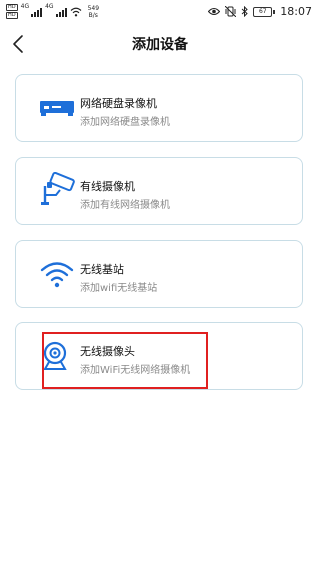  What do you see at coordinates (52, 11) in the screenshot?
I see `status-left: HD HD 4G 4G 549 B/s` at bounding box center [52, 11].